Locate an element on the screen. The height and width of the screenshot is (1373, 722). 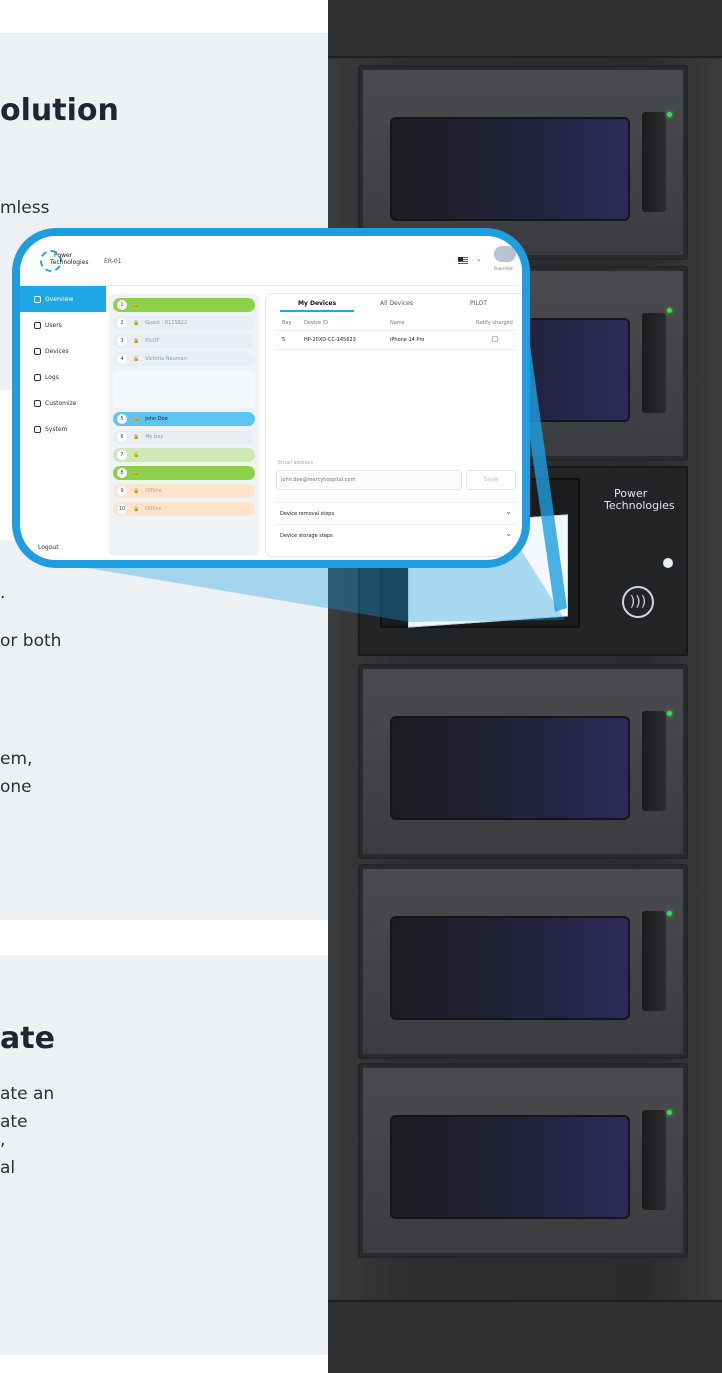
accordion-removal-steps: Device removal steps ⌄ is located at coordinates (396, 513).